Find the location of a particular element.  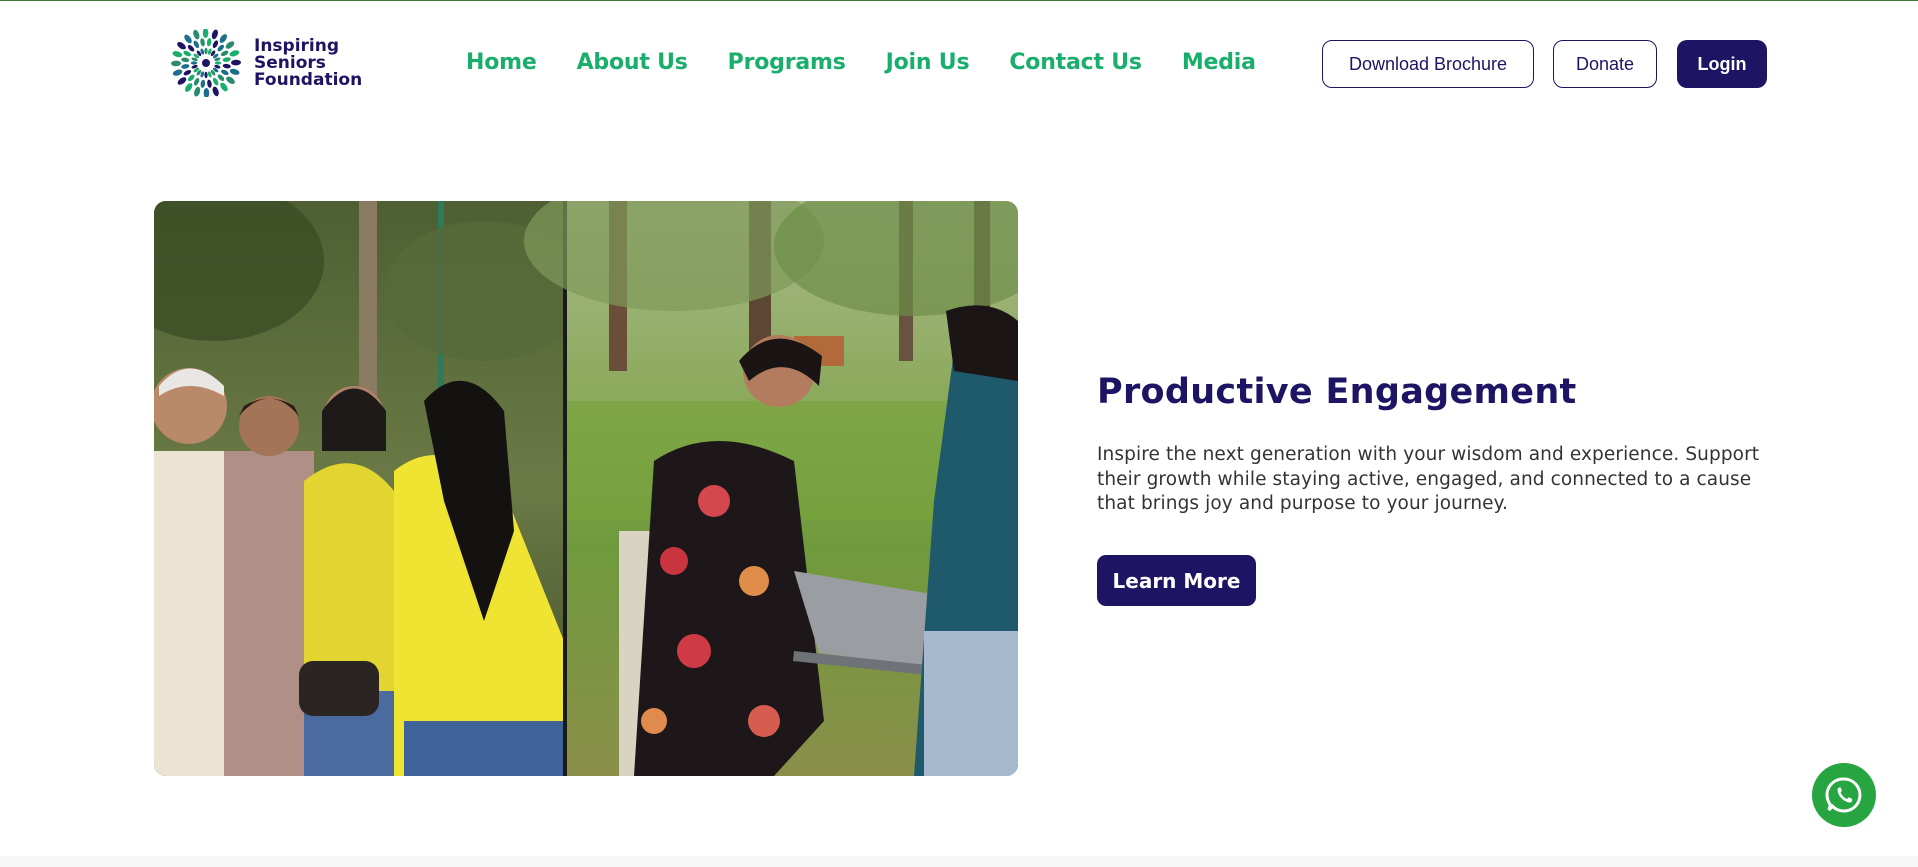

nav-programs: Programs is located at coordinates (787, 63).